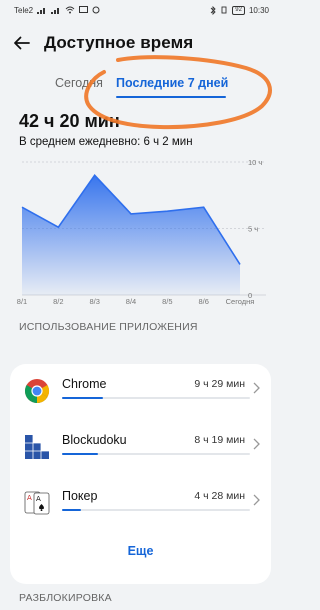 Image resolution: width=320 pixels, height=610 pixels. I want to click on unlock-section-label: РАЗБЛОКИРОВКА, so click(65, 598).